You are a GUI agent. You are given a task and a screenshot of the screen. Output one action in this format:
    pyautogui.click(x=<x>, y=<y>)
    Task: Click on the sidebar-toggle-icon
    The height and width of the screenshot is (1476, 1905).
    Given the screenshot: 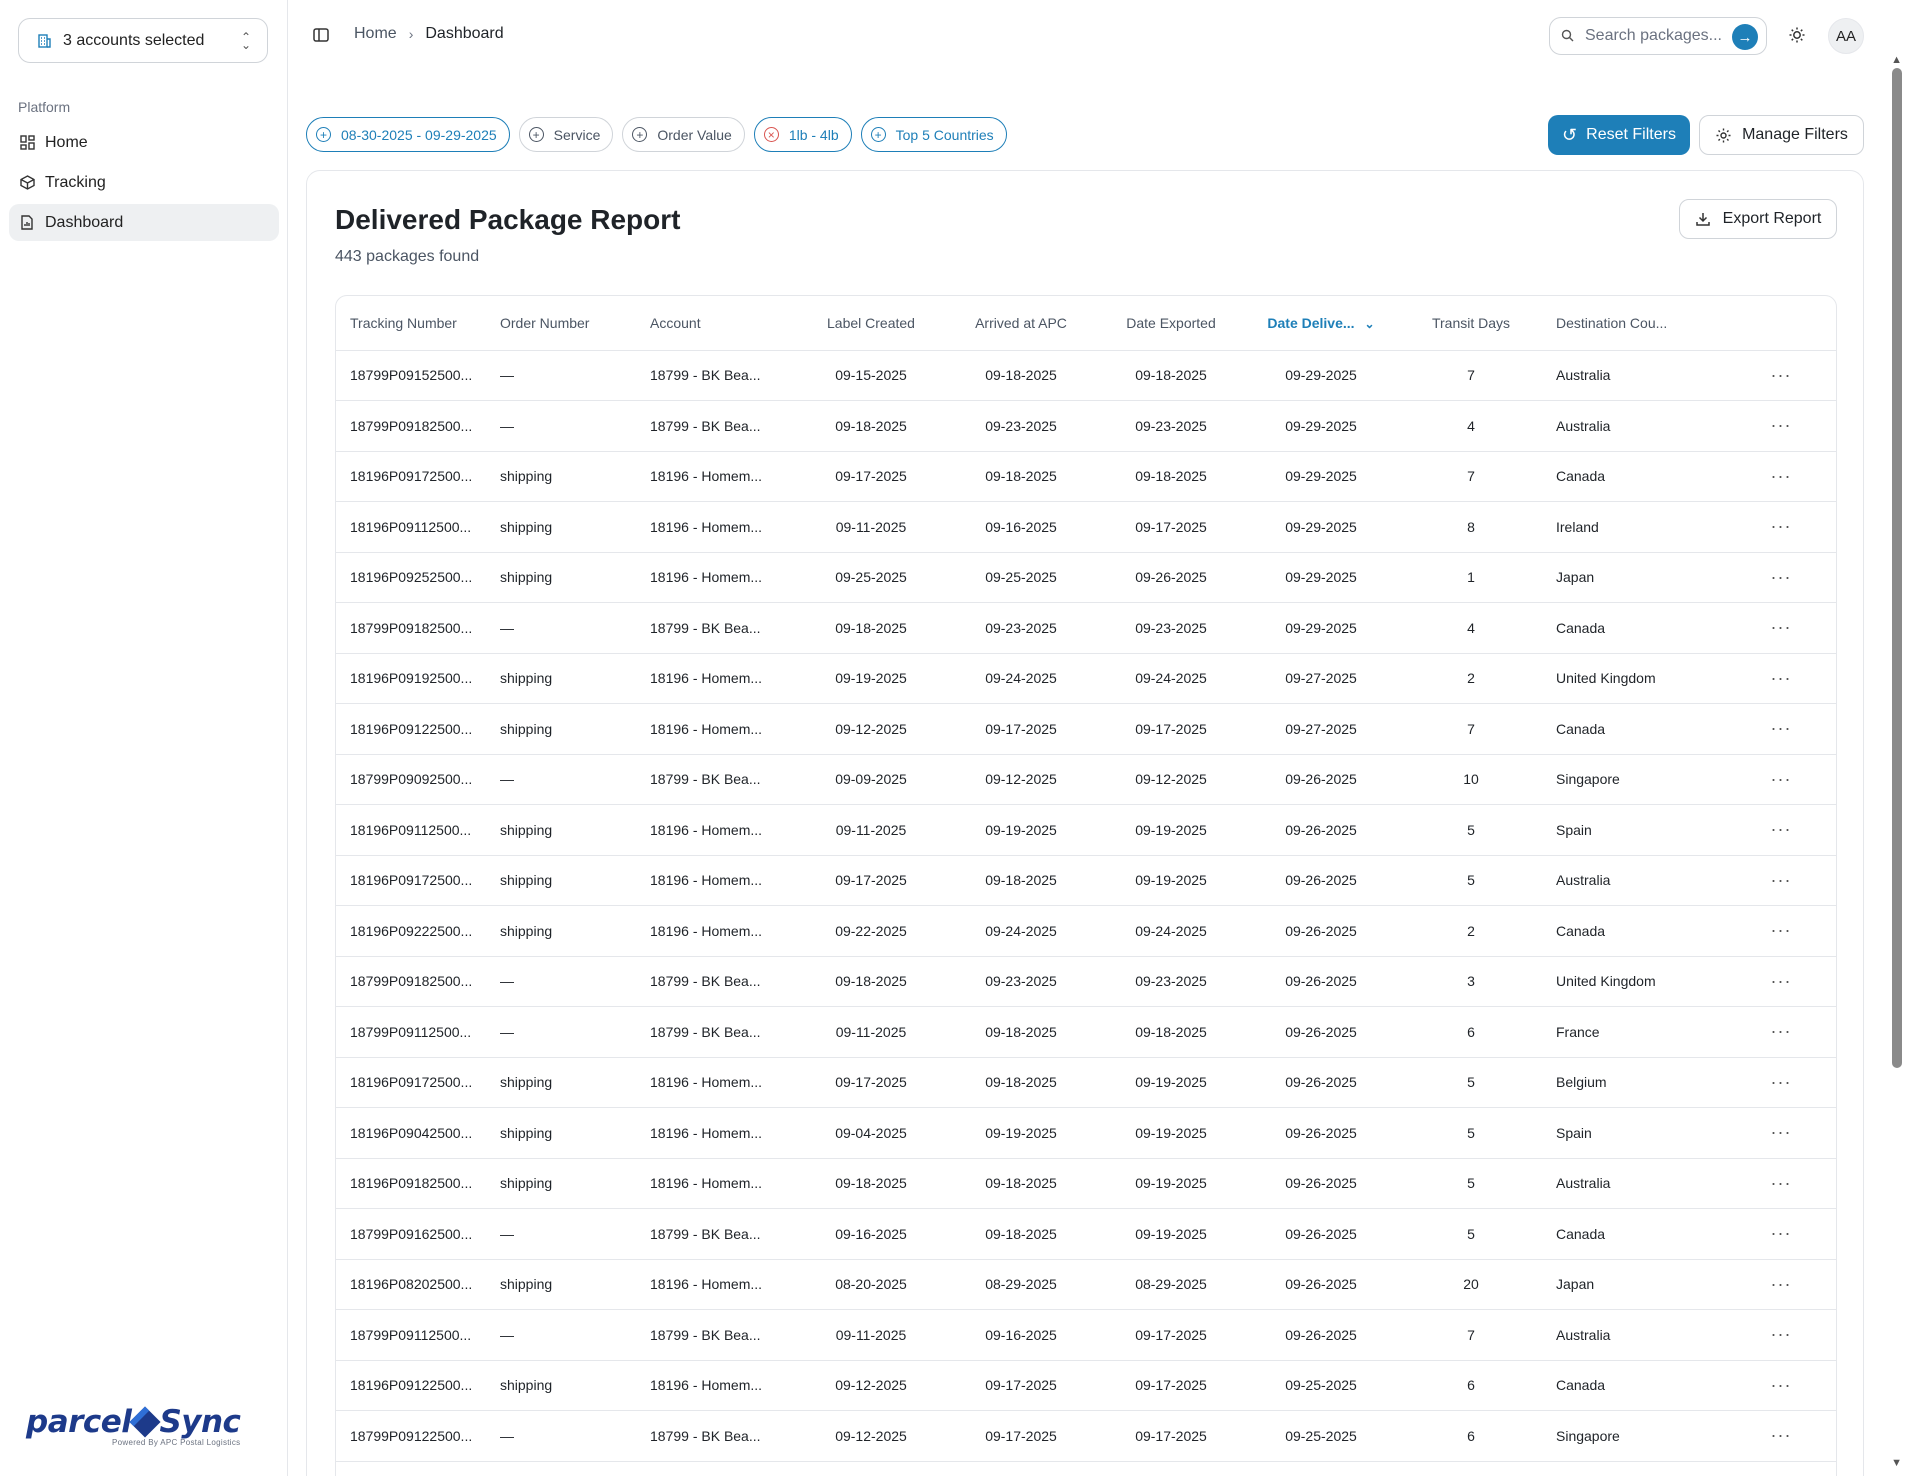 What is the action you would take?
    pyautogui.click(x=321, y=35)
    